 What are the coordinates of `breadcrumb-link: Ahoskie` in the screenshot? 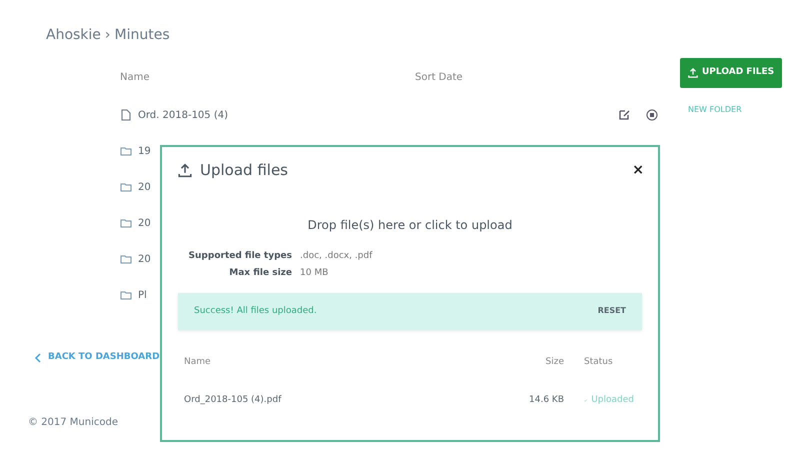 It's located at (73, 35).